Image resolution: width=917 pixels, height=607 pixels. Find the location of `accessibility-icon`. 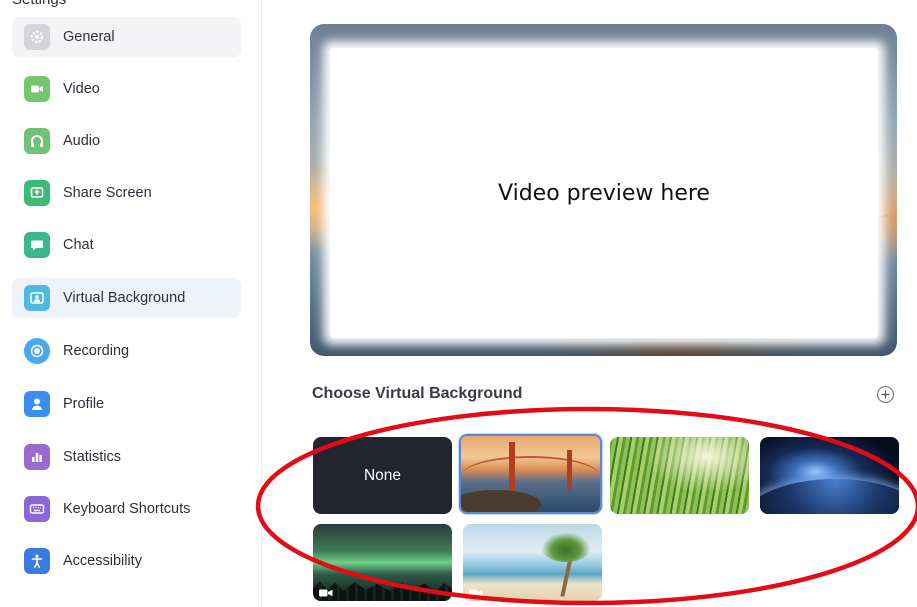

accessibility-icon is located at coordinates (37, 561).